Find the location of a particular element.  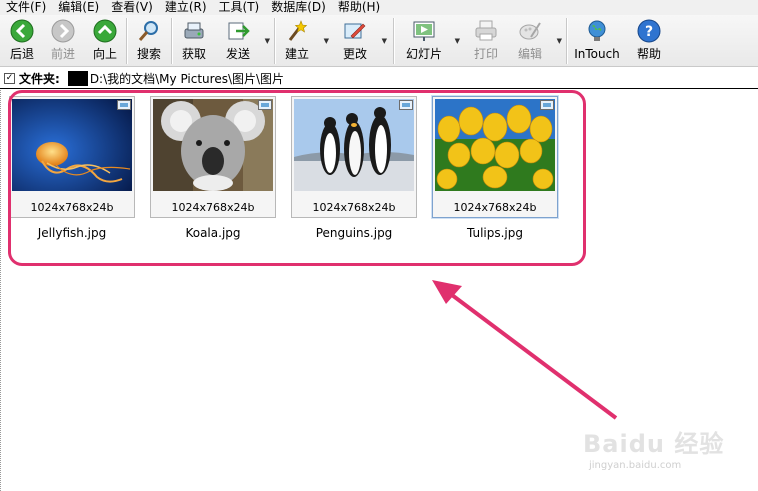

send-icon is located at coordinates (238, 31).